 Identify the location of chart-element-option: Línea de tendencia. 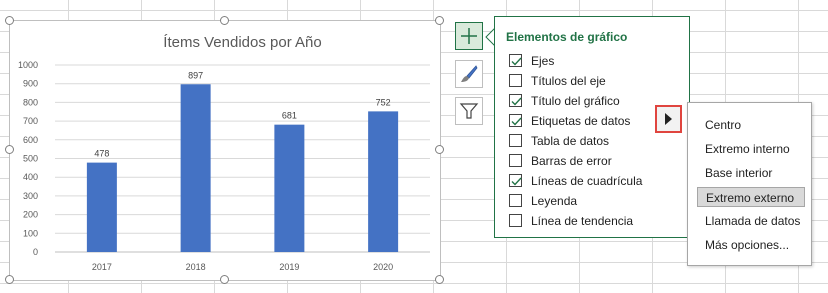
(594, 221).